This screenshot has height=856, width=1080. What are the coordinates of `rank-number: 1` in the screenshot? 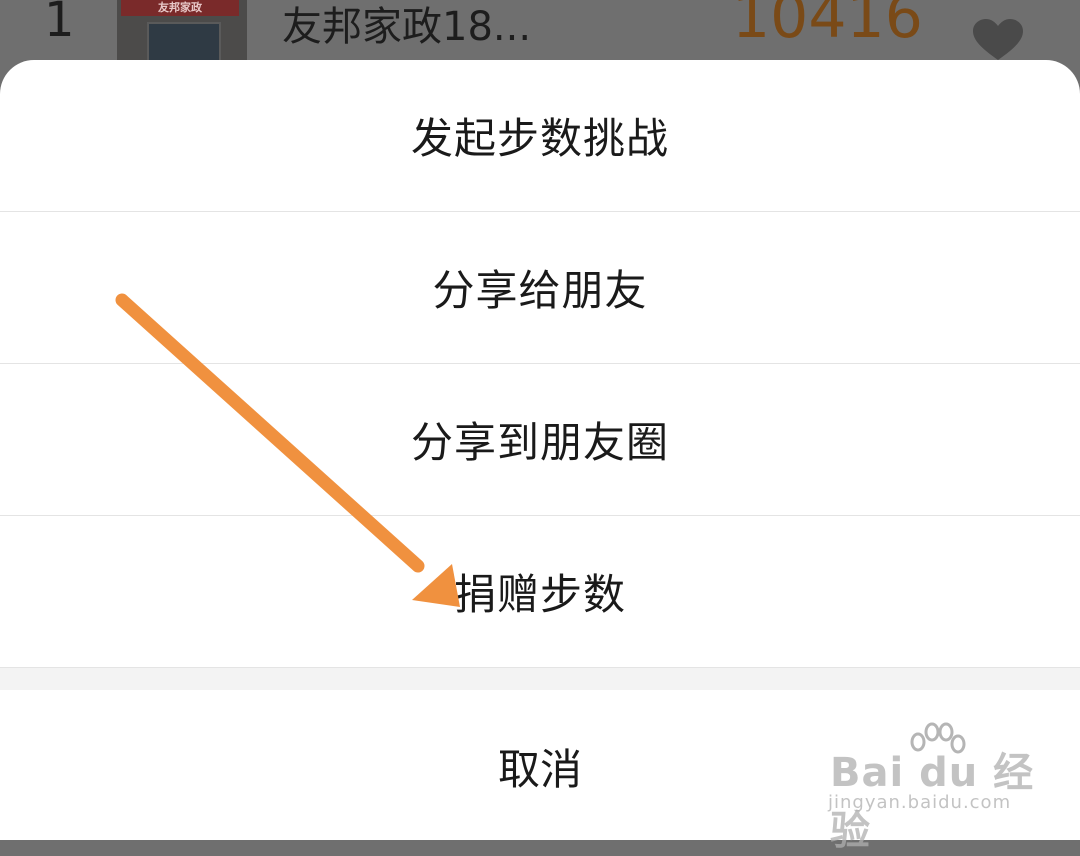 It's located at (59, 24).